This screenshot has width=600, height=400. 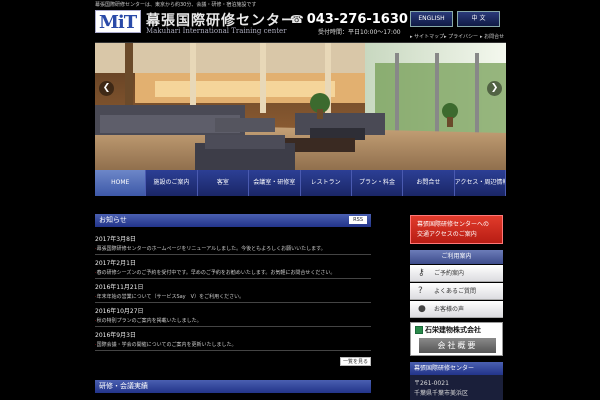 I want to click on company-name: 石栄建物株式会社, so click(x=448, y=330).